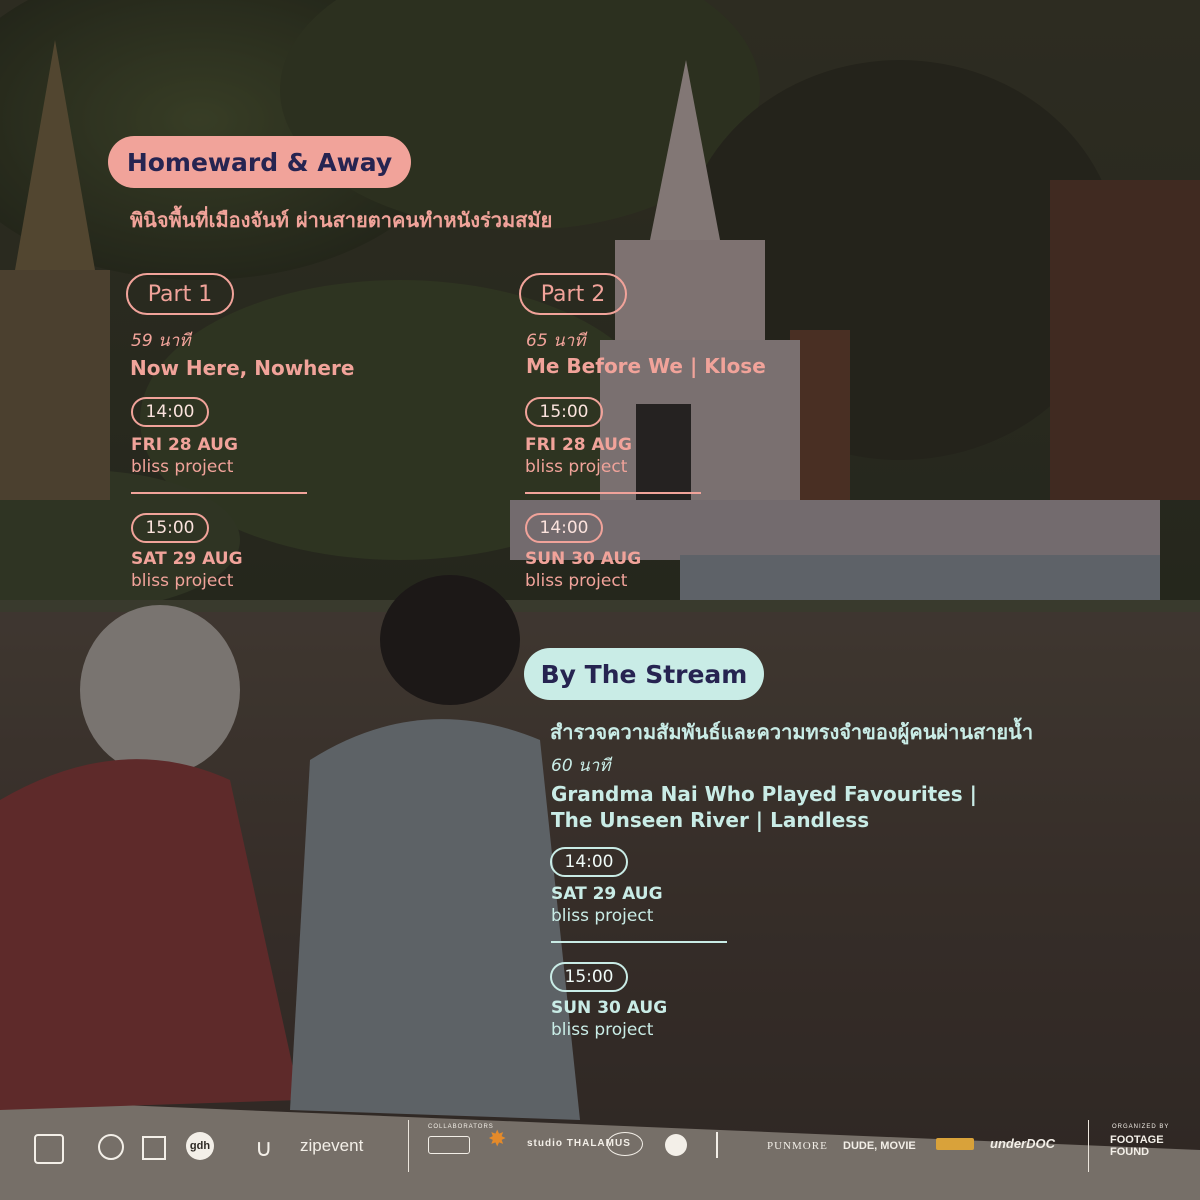 This screenshot has width=1200, height=1200. Describe the element at coordinates (879, 1146) in the screenshot. I see `collaborator-logo-dude-movie: DUDE, MOVIE` at that location.